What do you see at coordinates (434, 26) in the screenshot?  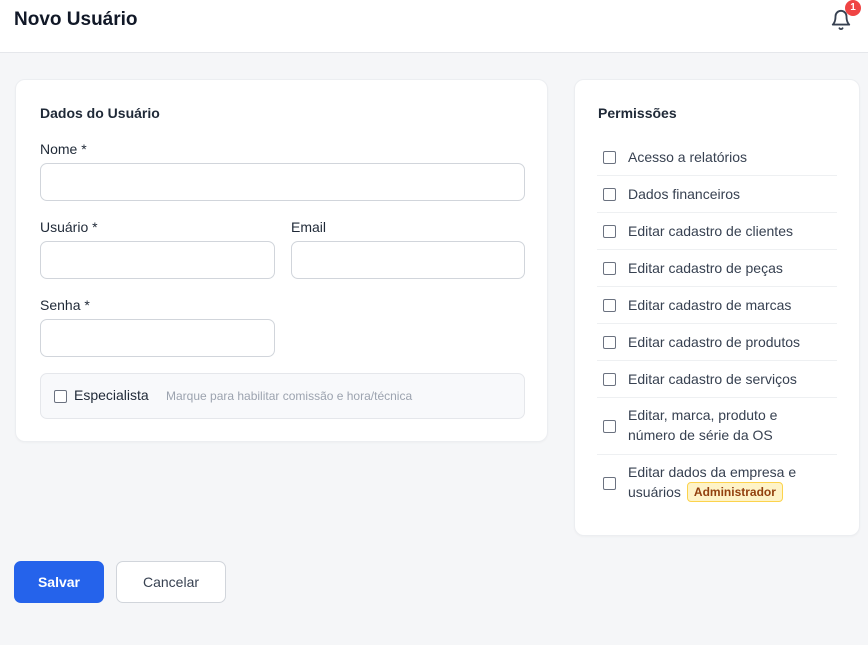 I see `top-bar: Novo Usuário 1` at bounding box center [434, 26].